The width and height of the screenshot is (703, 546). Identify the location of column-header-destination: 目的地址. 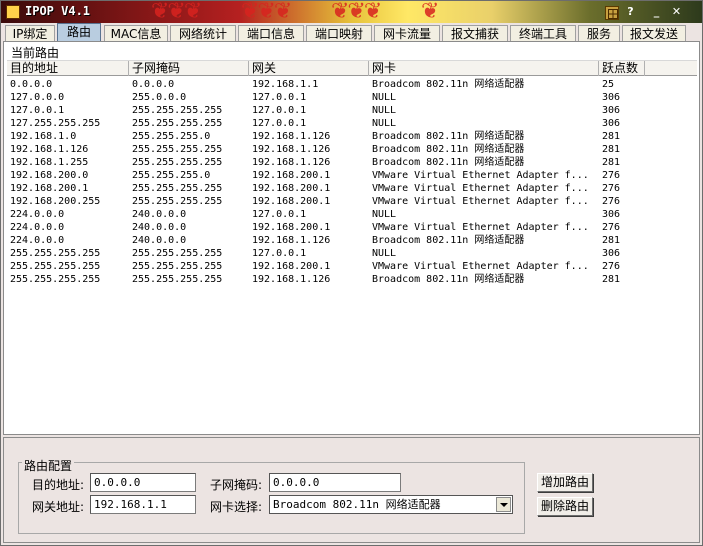
(68, 68).